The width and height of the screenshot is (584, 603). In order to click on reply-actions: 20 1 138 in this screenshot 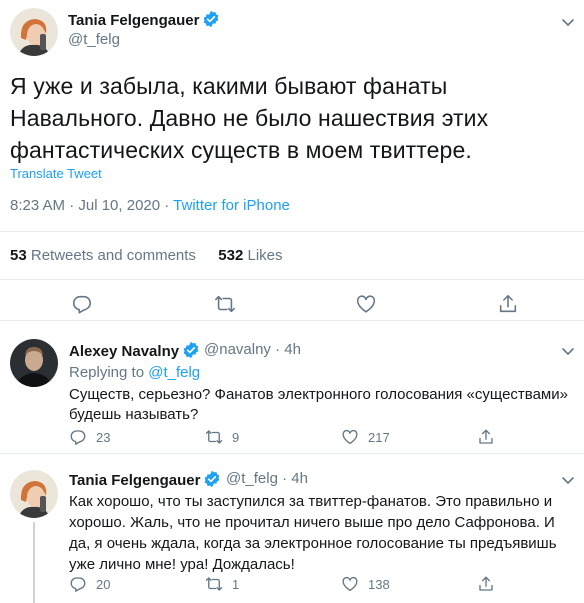, I will do `click(292, 587)`.